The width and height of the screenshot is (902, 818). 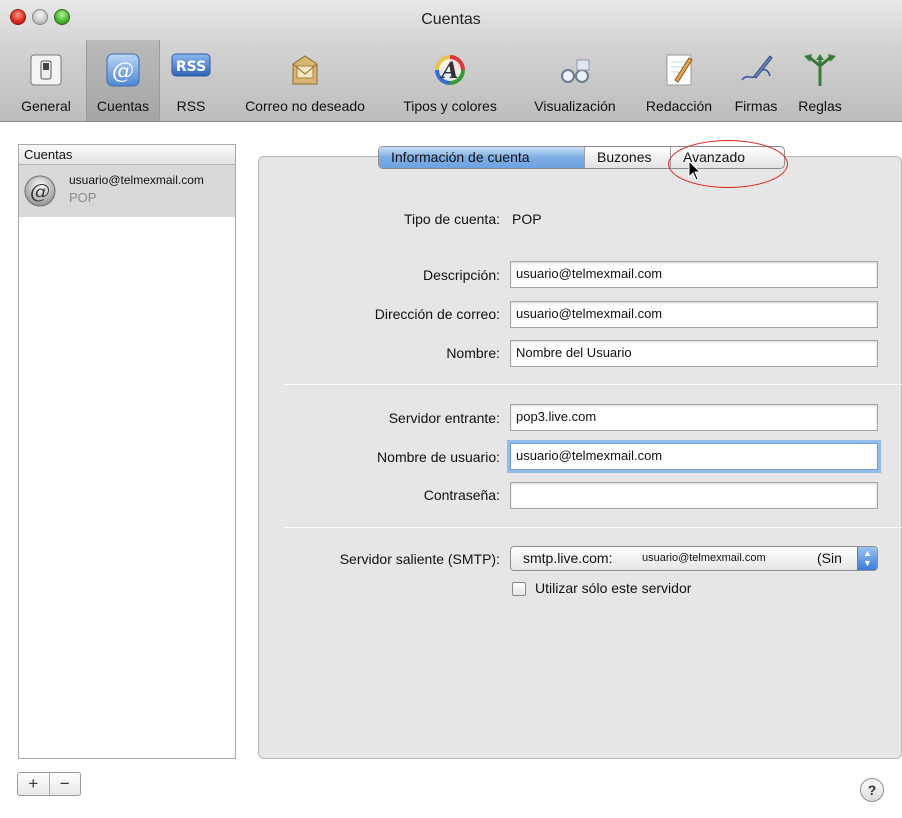 I want to click on svg-text: RSS, so click(x=191, y=67).